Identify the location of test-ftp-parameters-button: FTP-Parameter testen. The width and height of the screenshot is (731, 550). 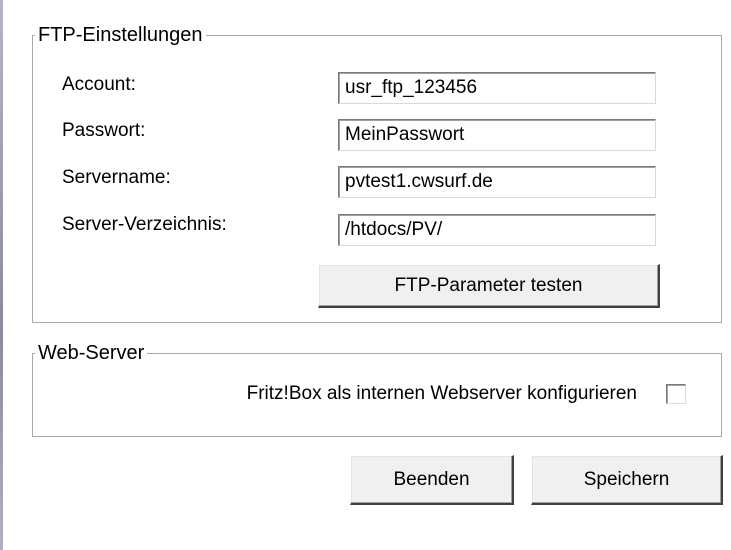
(489, 286).